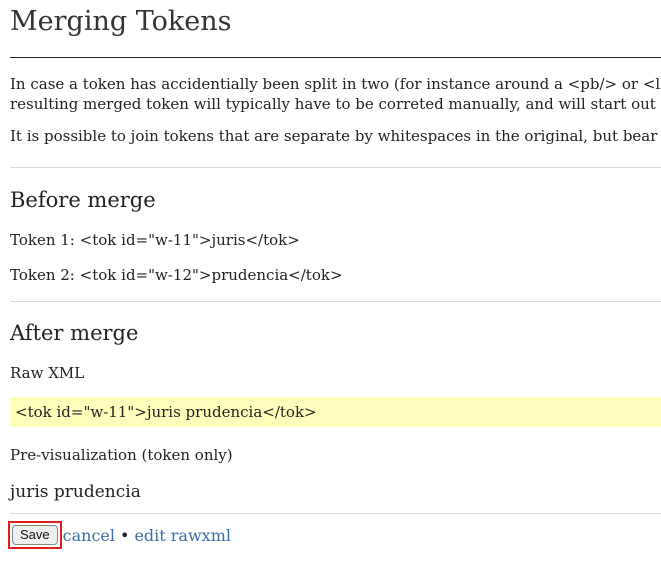 This screenshot has height=577, width=661. Describe the element at coordinates (335, 513) in the screenshot. I see `actions-divider` at that location.